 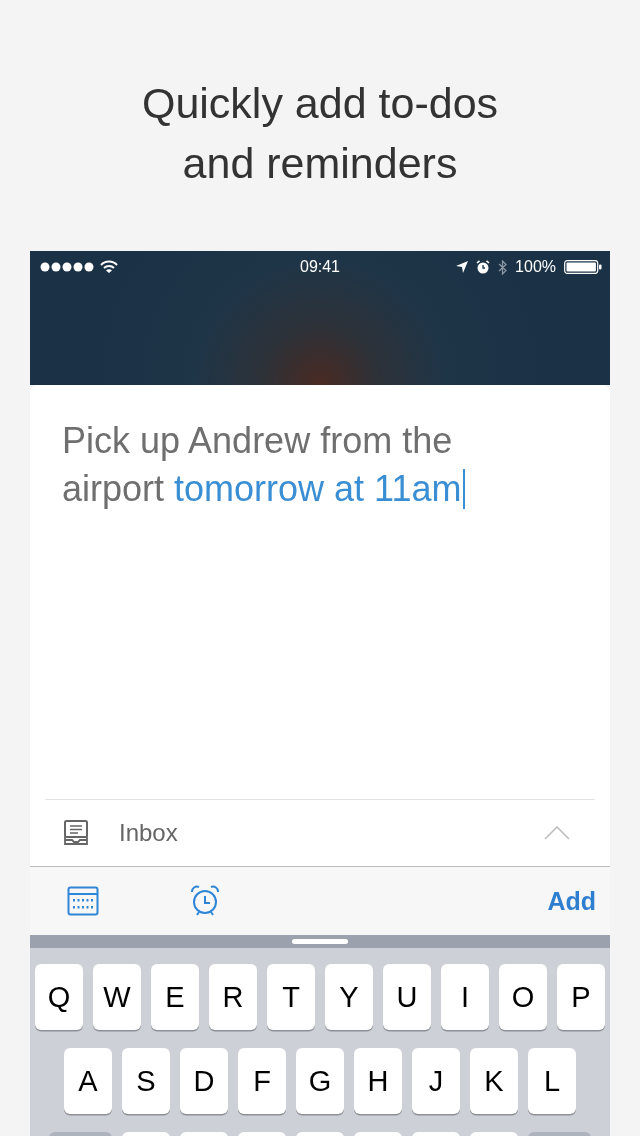 What do you see at coordinates (175, 997) in the screenshot?
I see `keyboard-key: E` at bounding box center [175, 997].